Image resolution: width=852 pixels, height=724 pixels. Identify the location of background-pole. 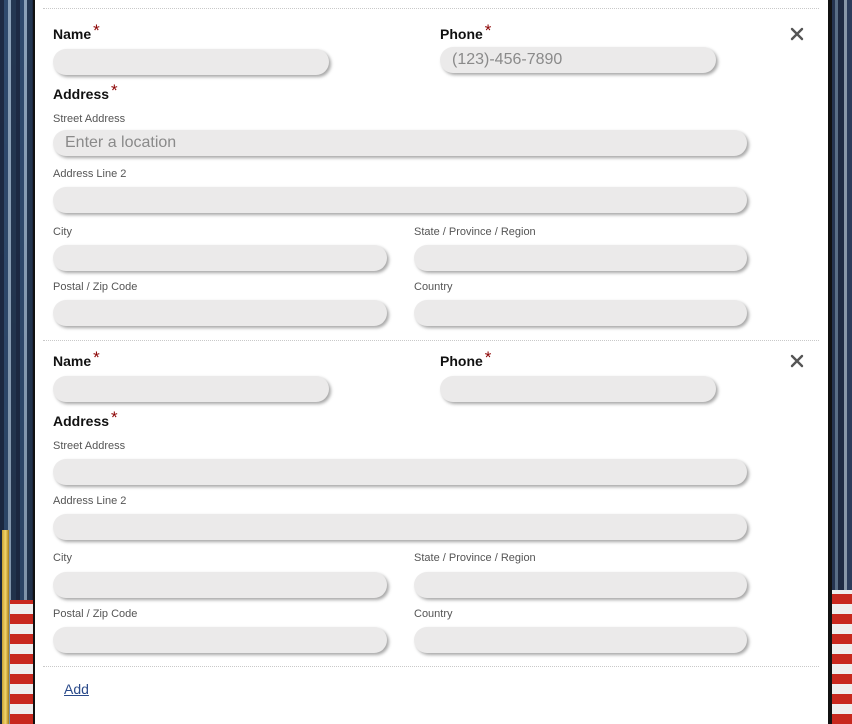
(5, 627).